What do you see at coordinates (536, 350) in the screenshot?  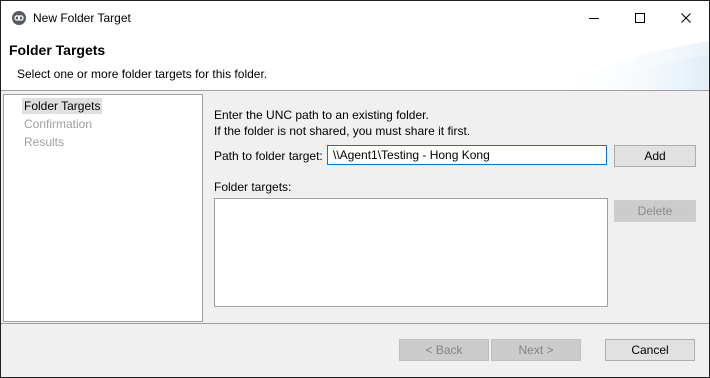 I see `next-button: Next >` at bounding box center [536, 350].